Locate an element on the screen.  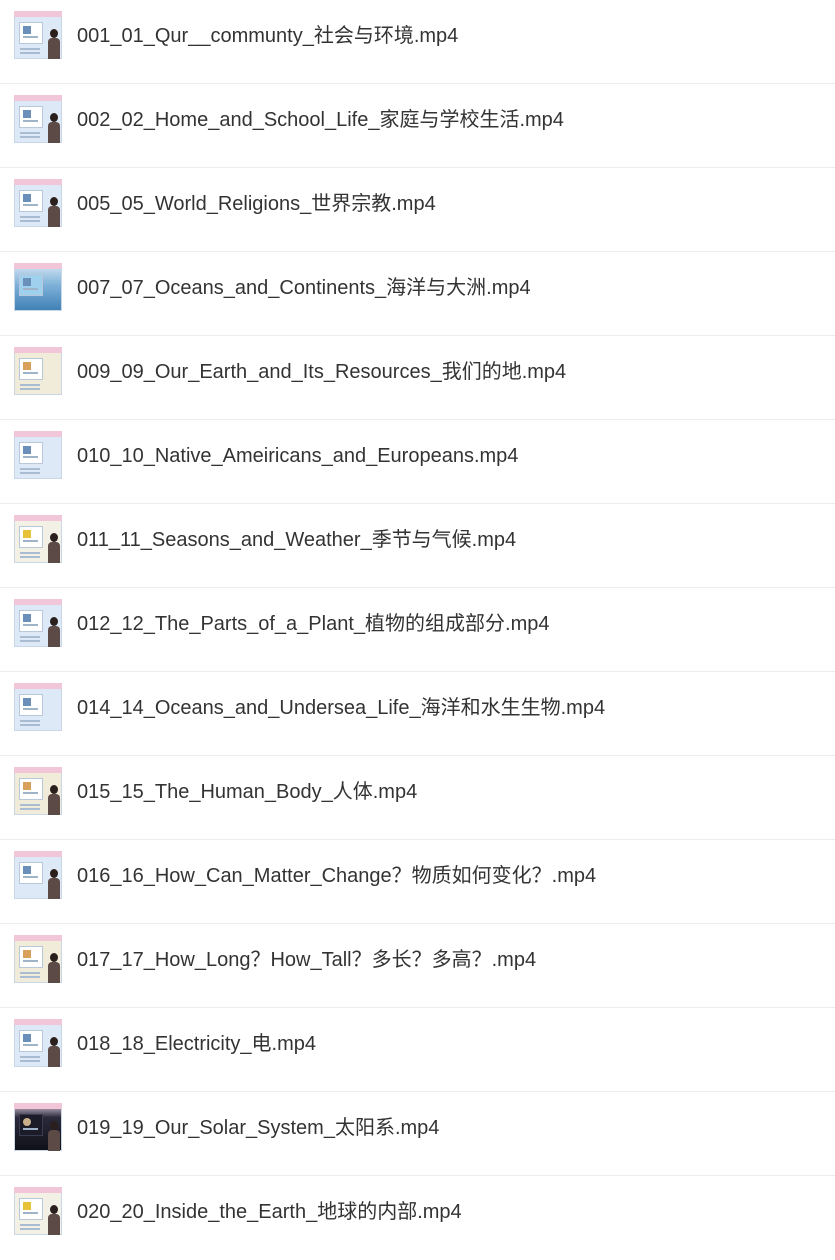
file-row: 015_15_The_Human_Body_人体.mp4 is located at coordinates (417, 798).